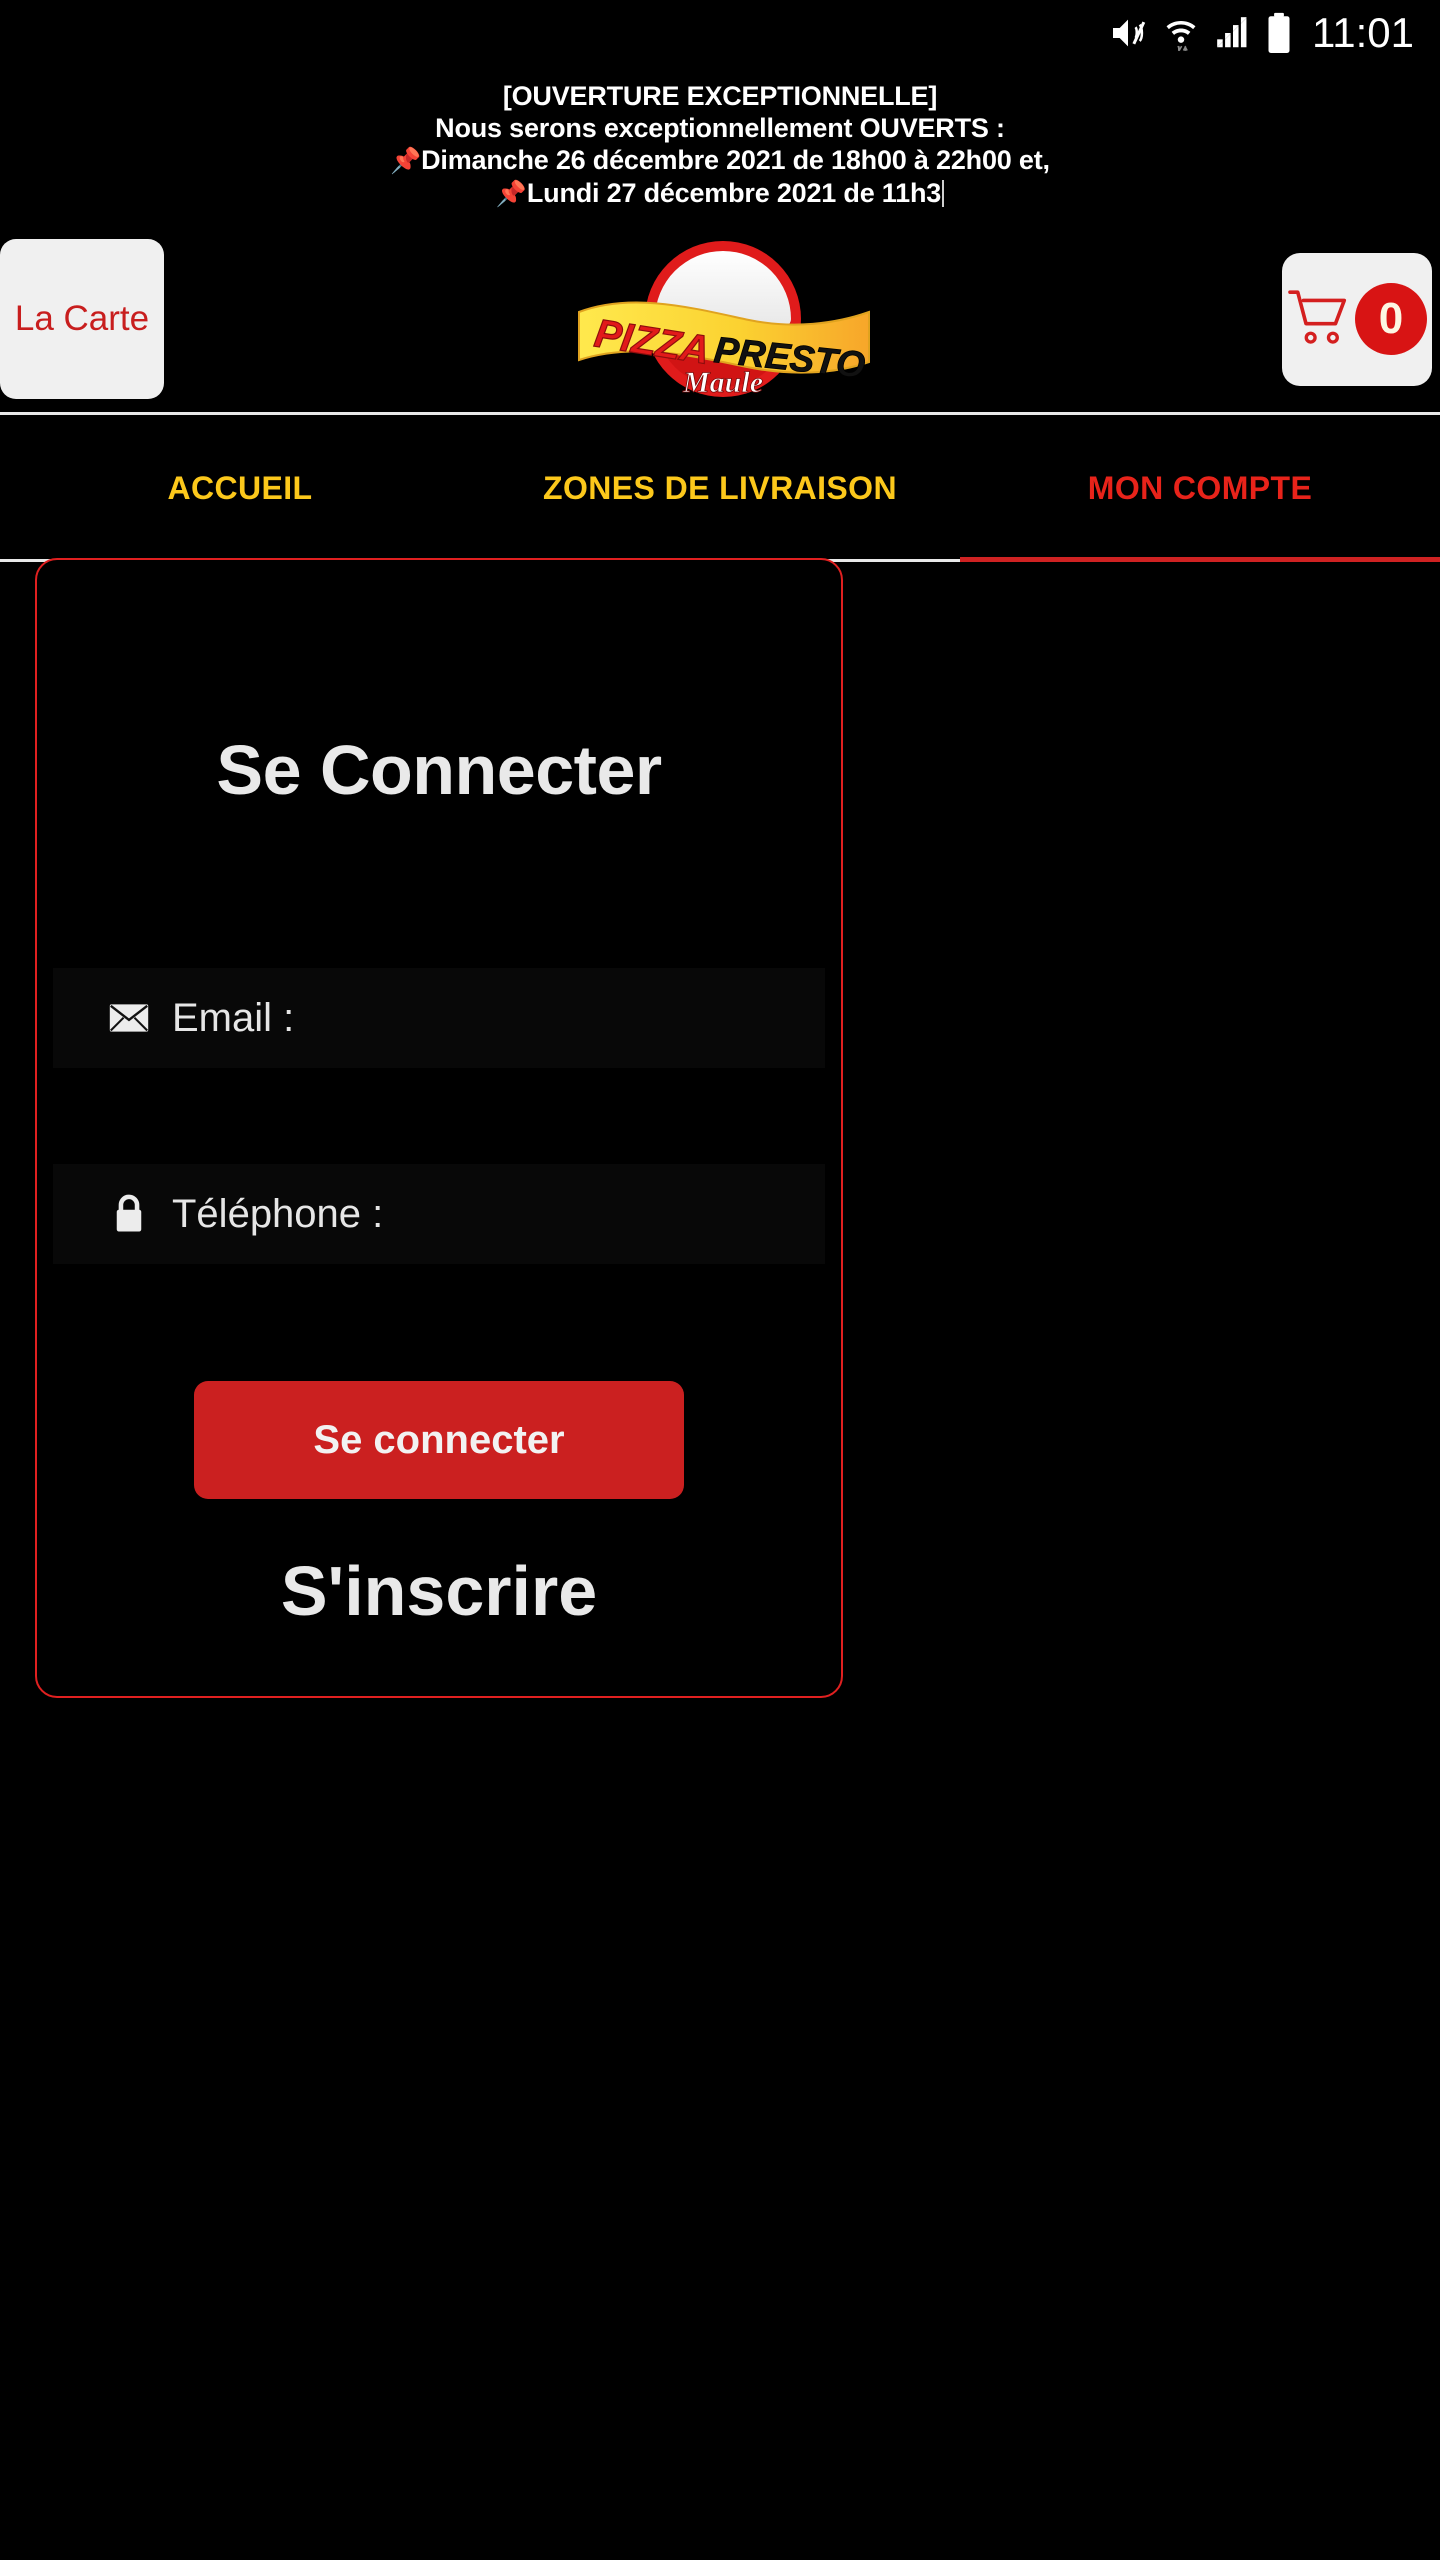  What do you see at coordinates (1321, 319) in the screenshot?
I see `shopping-cart-icon` at bounding box center [1321, 319].